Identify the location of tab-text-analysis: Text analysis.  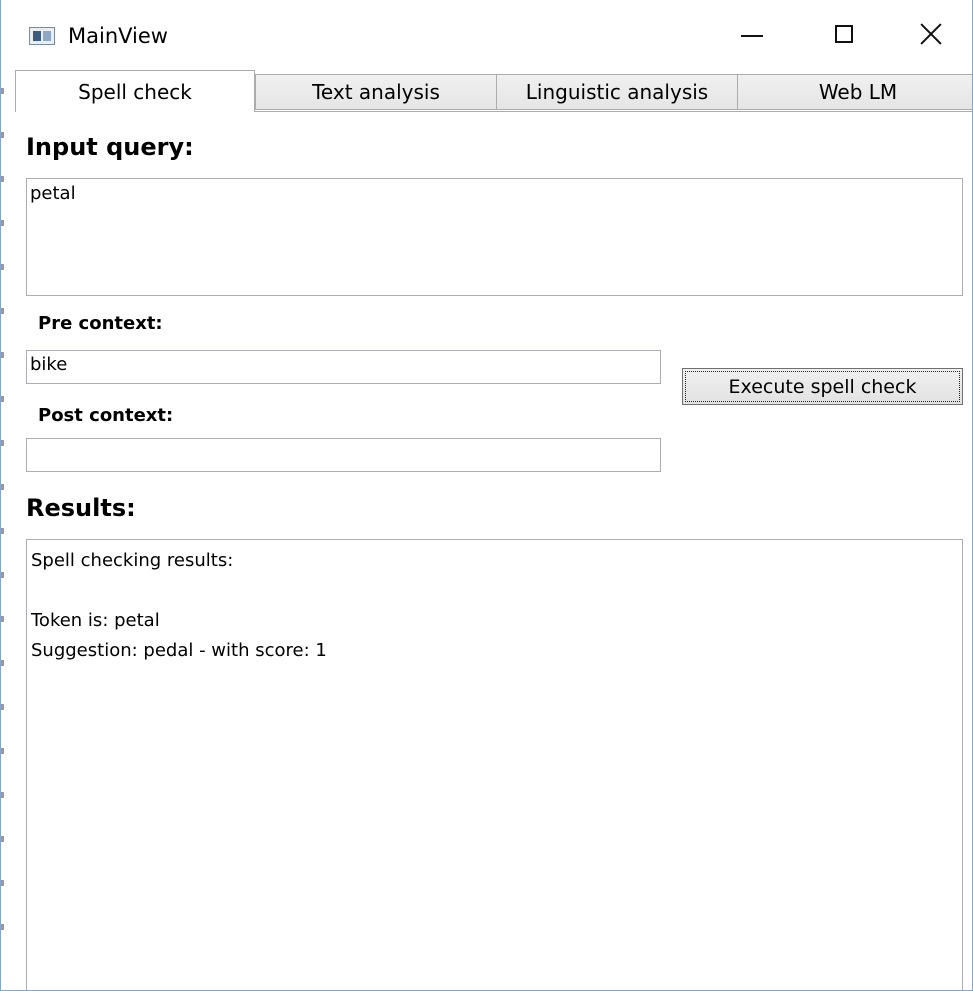
(376, 92).